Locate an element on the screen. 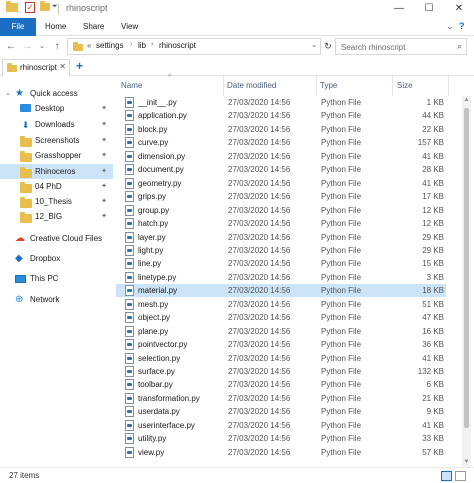 Image resolution: width=474 pixels, height=483 pixels. breadcrumb-settings: settings is located at coordinates (110, 45).